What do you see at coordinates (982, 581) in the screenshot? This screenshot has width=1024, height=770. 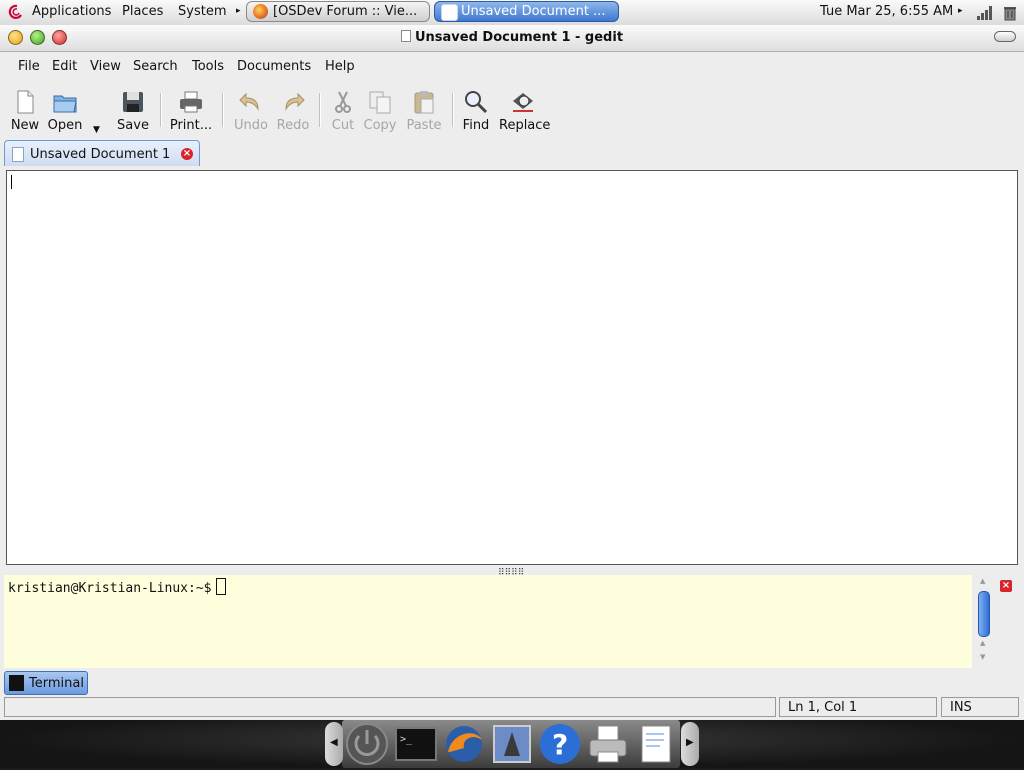 I see `scroll-up-icon: ▲` at bounding box center [982, 581].